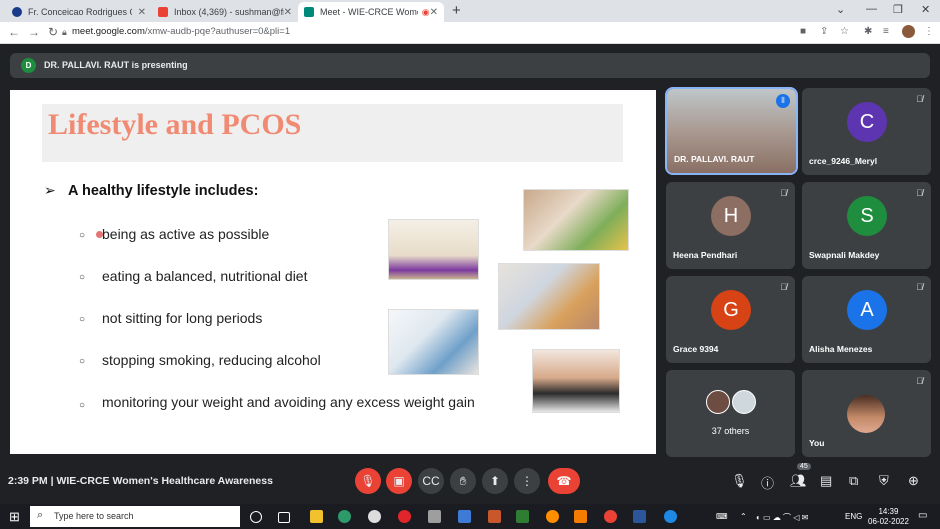 The width and height of the screenshot is (940, 529). I want to click on extensions-icon: ✱, so click(868, 31).